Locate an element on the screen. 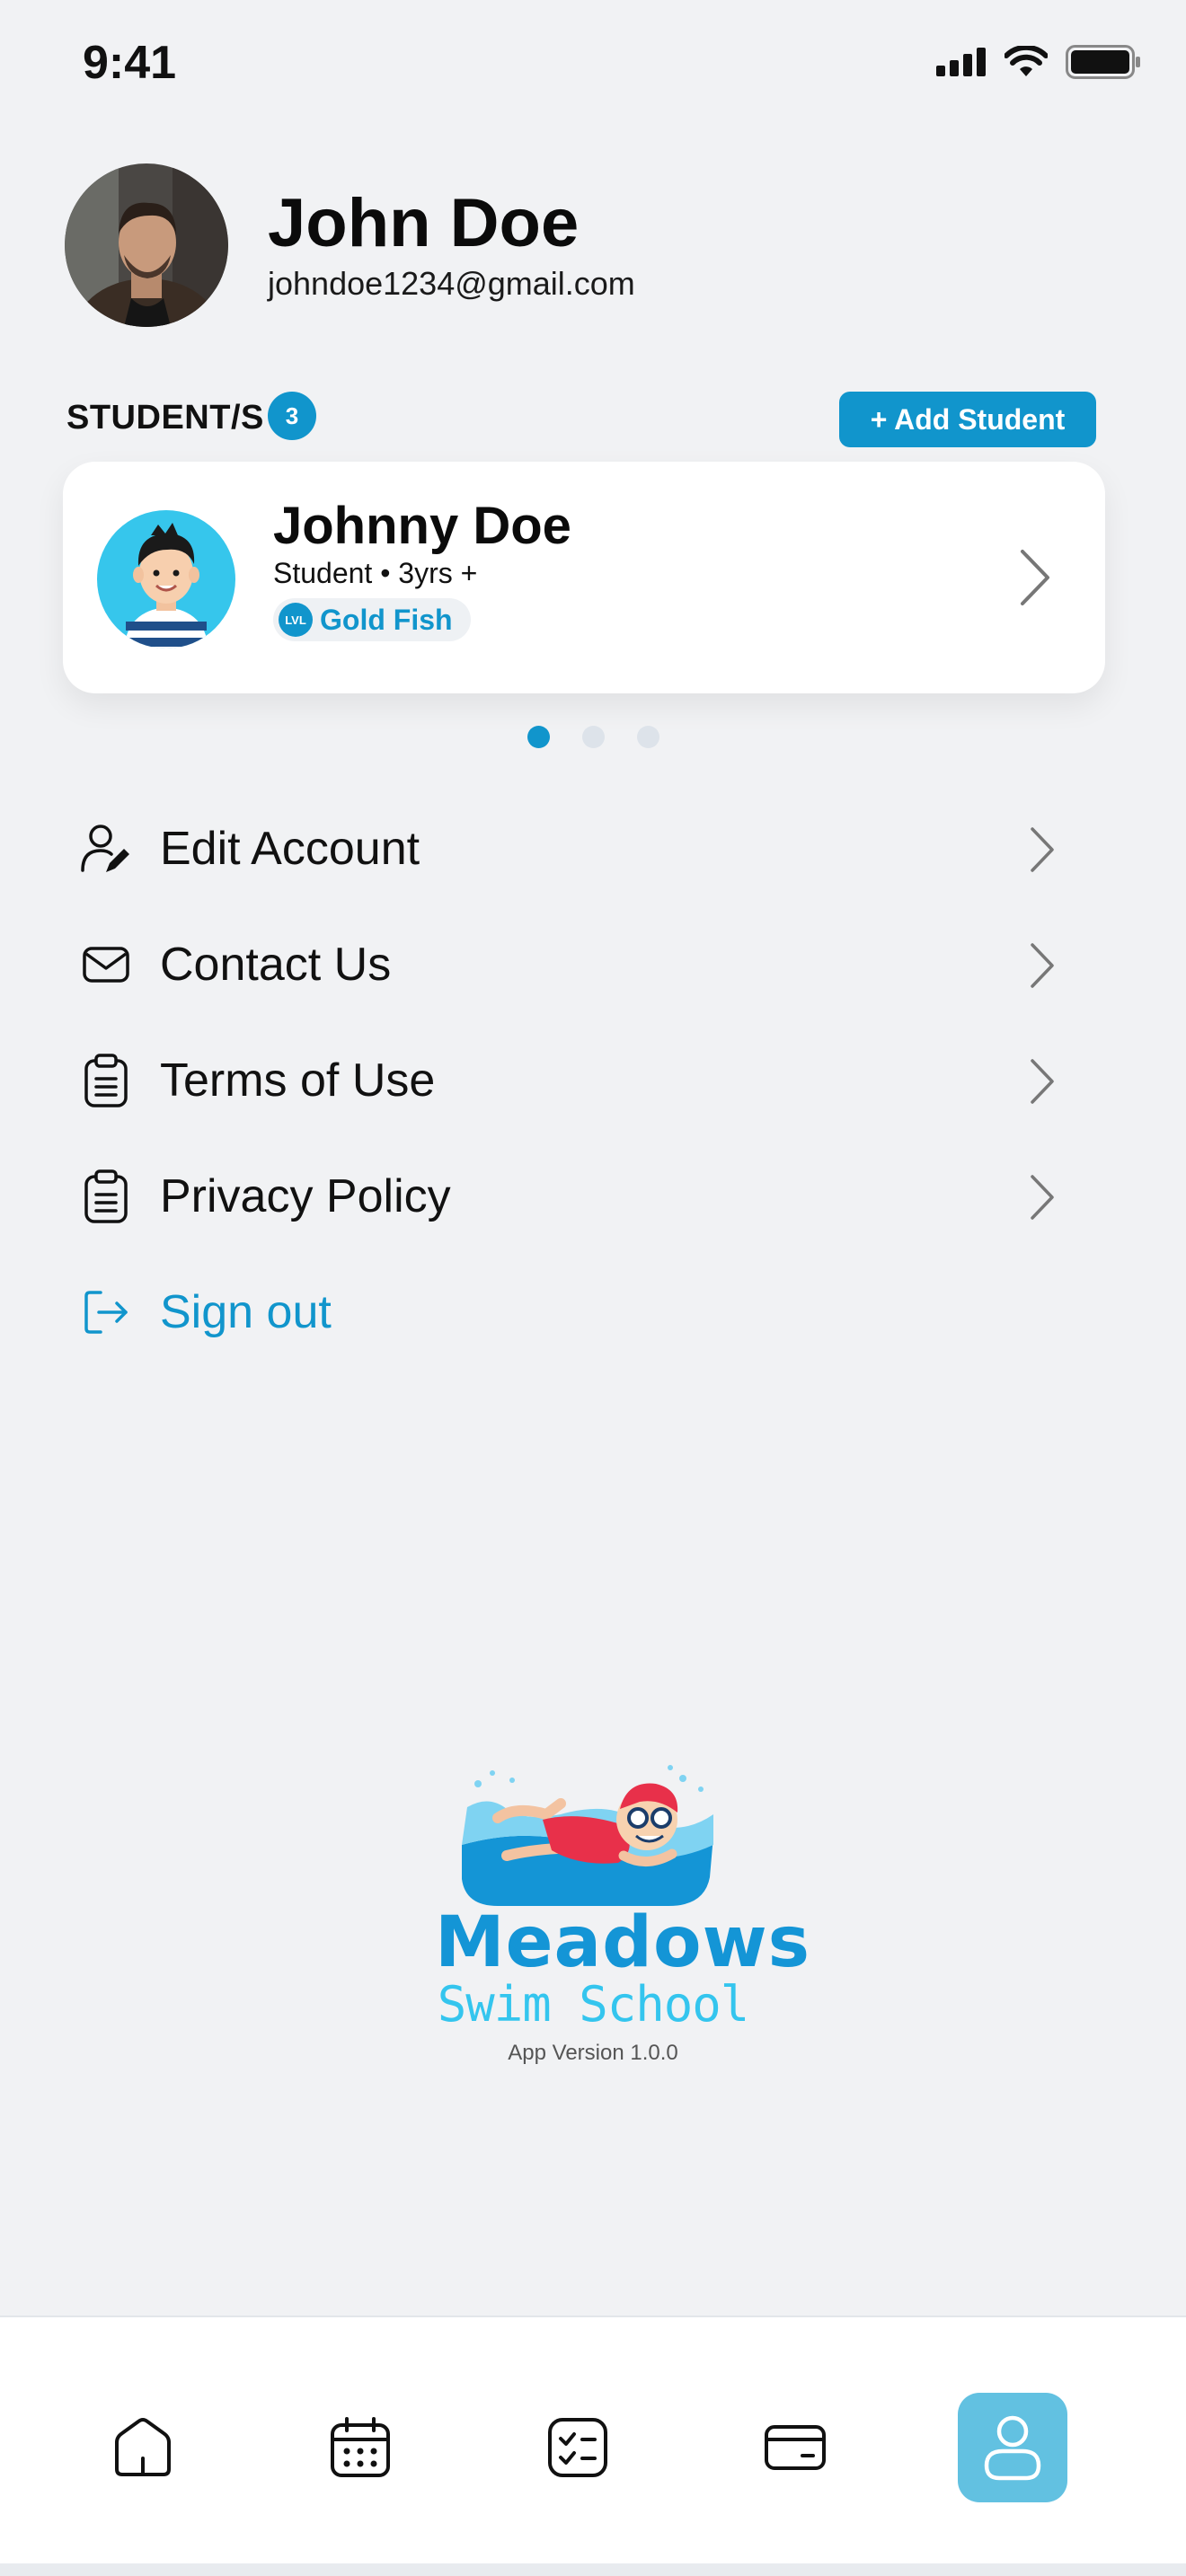 This screenshot has height=2576, width=1186. student-avatar is located at coordinates (166, 579).